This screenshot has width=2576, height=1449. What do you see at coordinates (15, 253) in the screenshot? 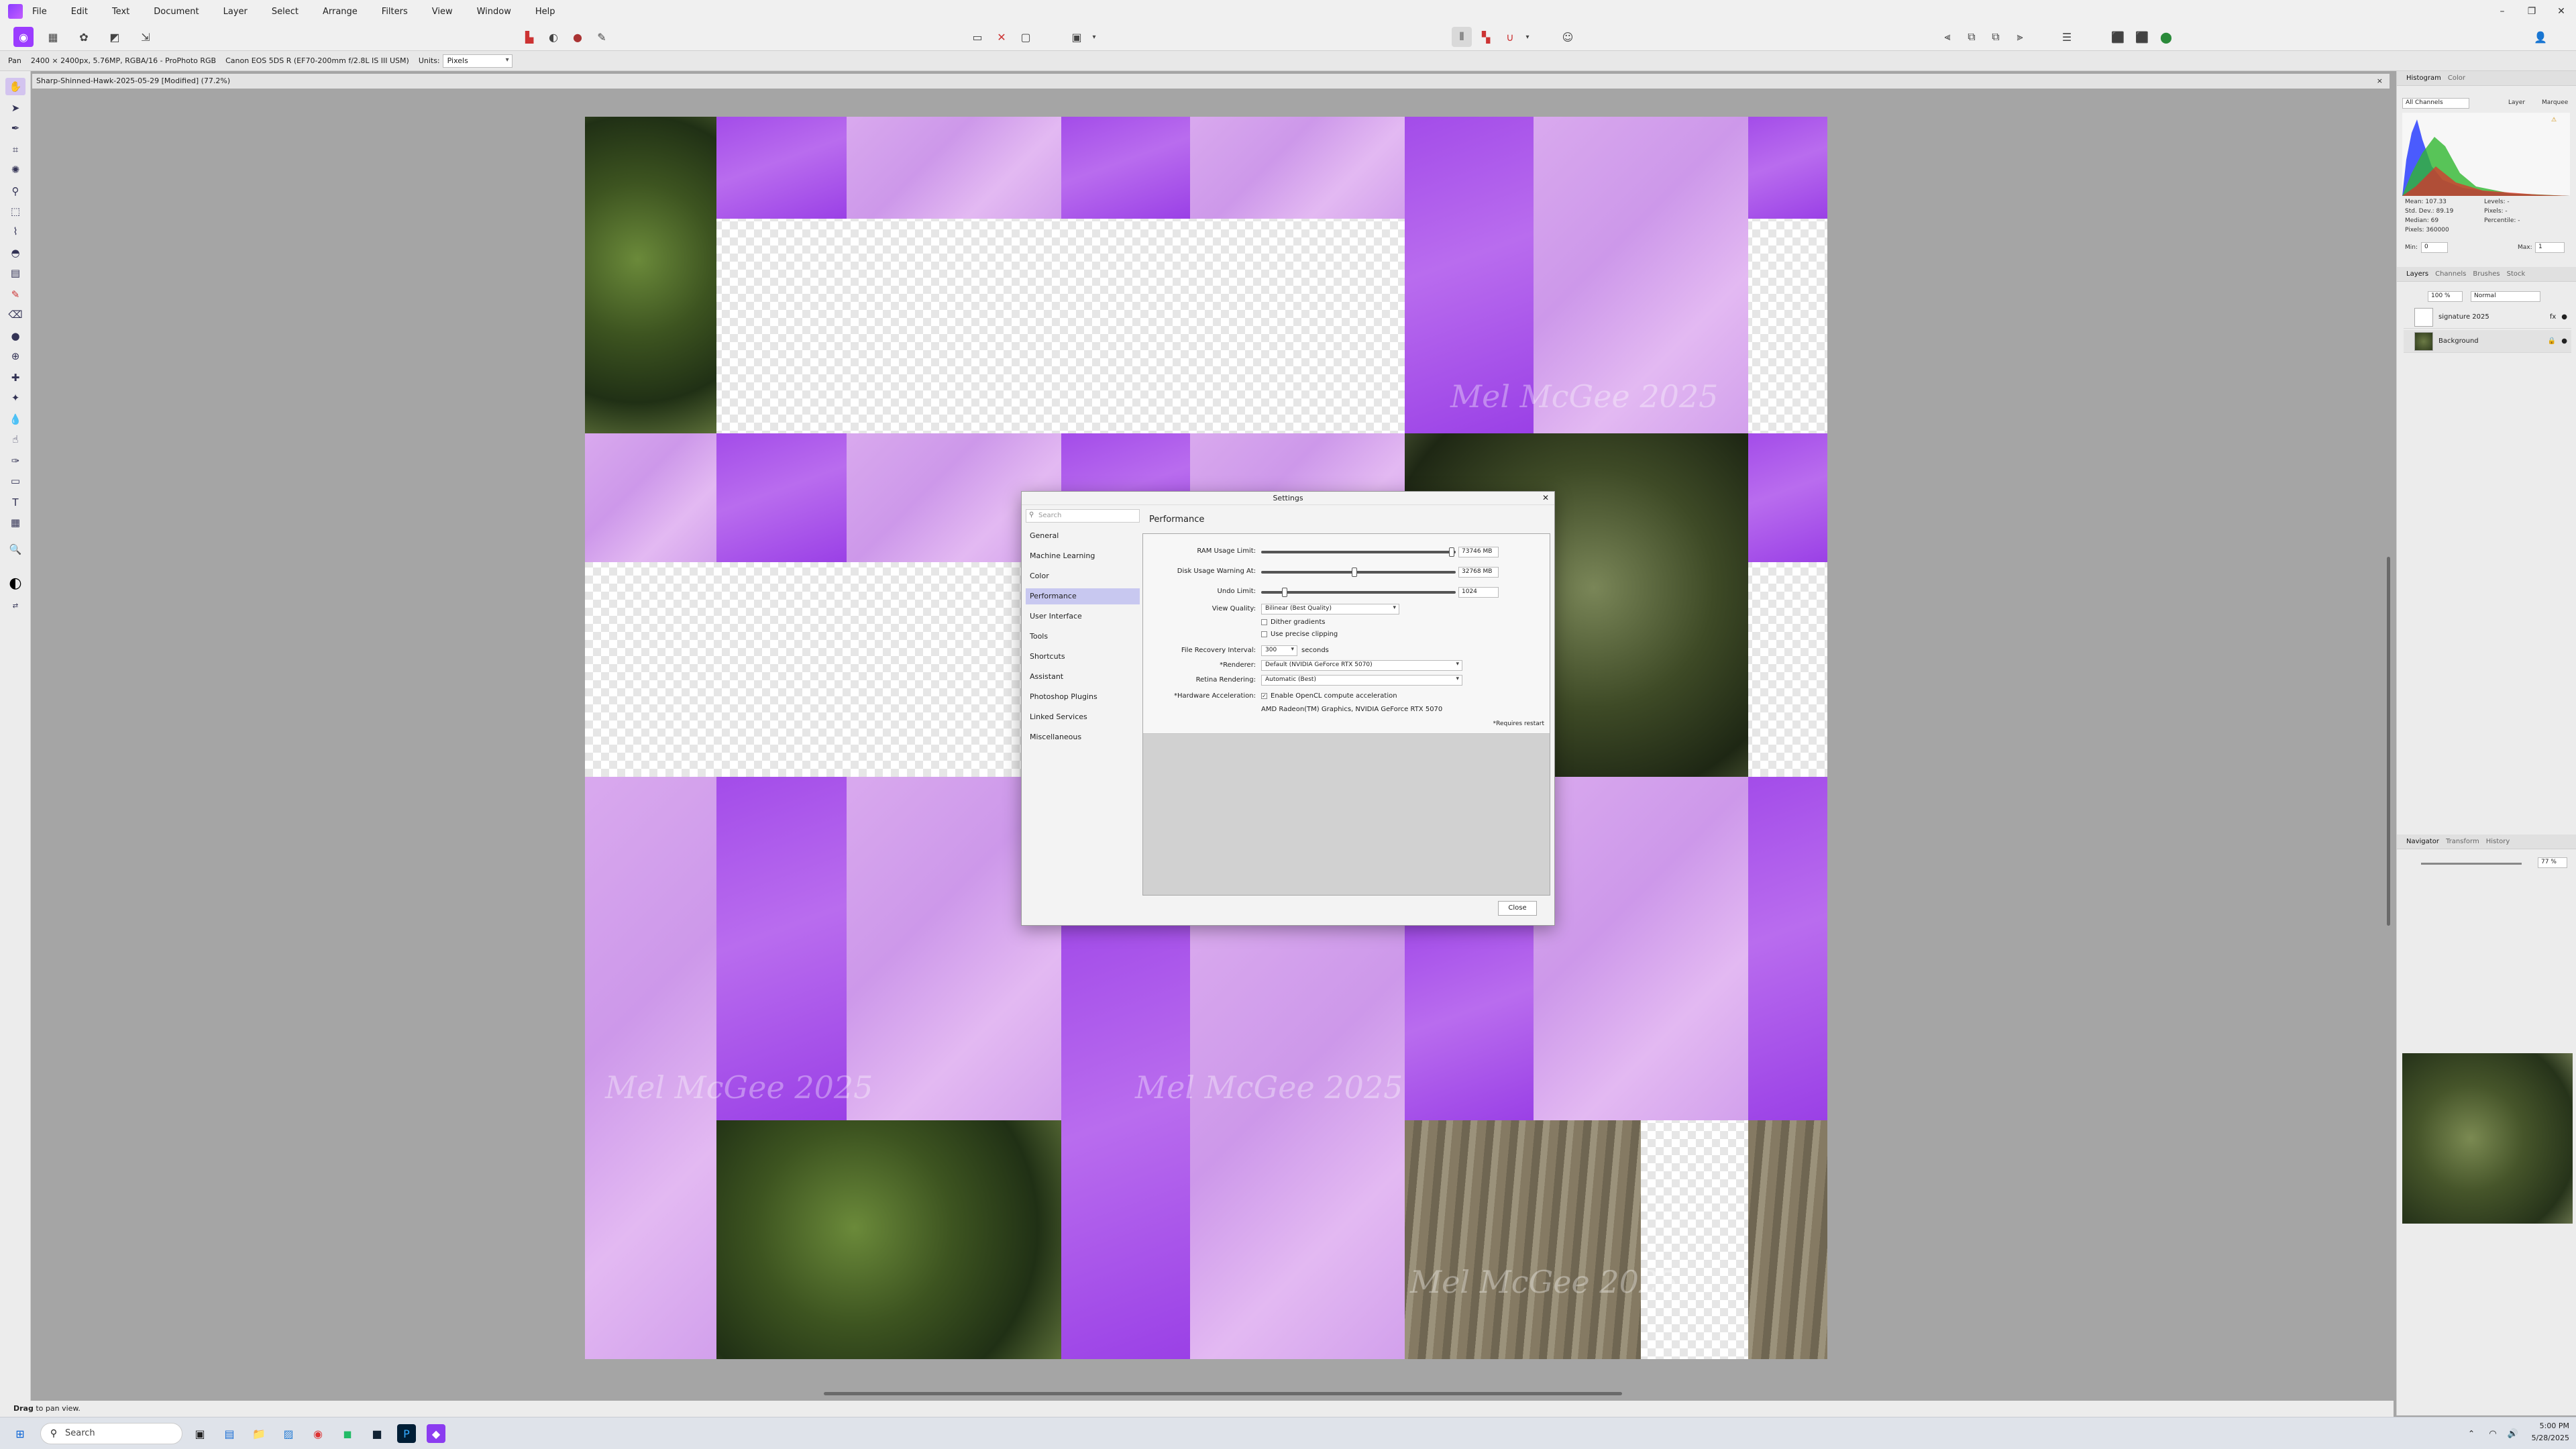
I see `flood-fill-icon: ◓` at bounding box center [15, 253].